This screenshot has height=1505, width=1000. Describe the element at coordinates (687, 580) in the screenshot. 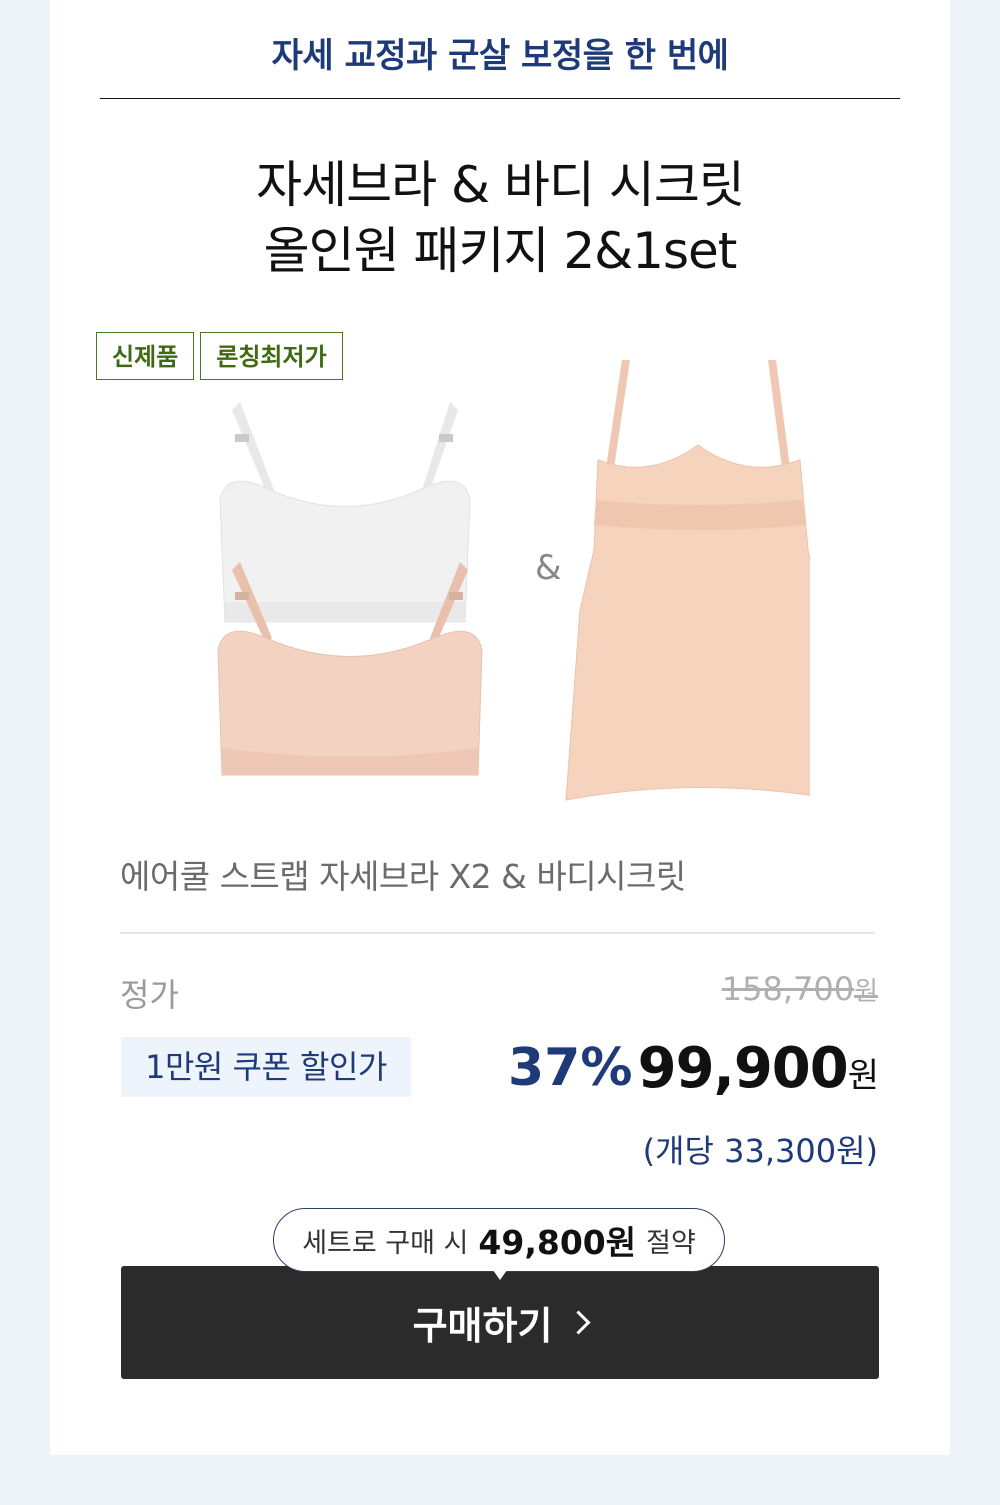

I see `slip-dress-image` at that location.